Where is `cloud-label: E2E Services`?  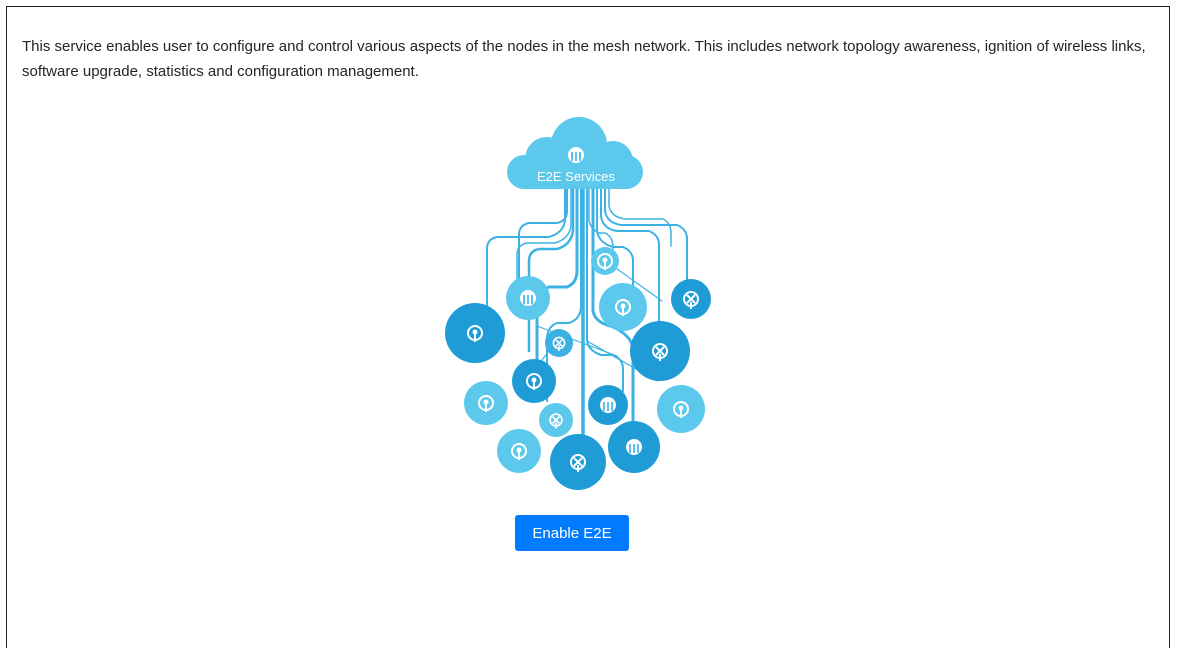
cloud-label: E2E Services is located at coordinates (576, 176).